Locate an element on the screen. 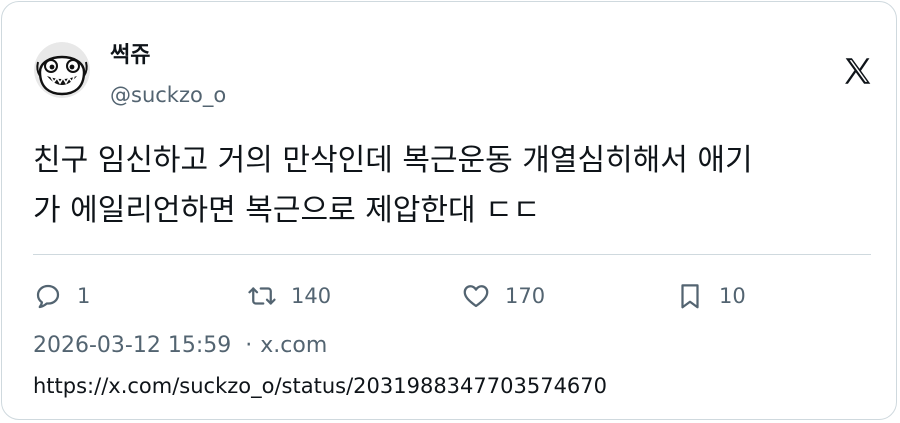  cartoon-face-avatar-icon is located at coordinates (62, 70).